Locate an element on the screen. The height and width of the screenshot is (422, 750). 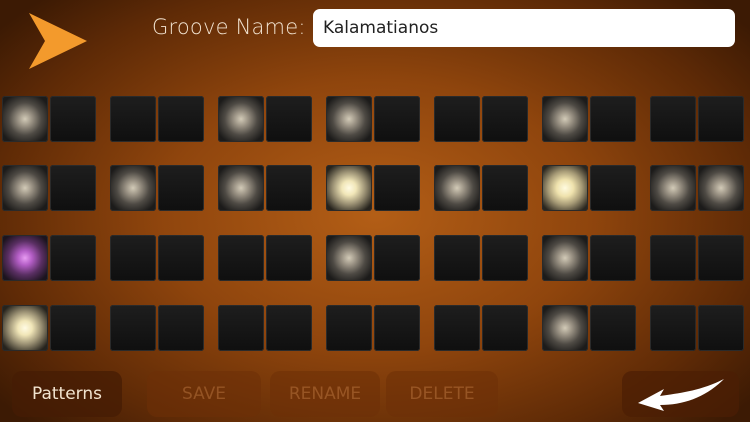
step-pad-r1-c7 is located at coordinates (349, 119).